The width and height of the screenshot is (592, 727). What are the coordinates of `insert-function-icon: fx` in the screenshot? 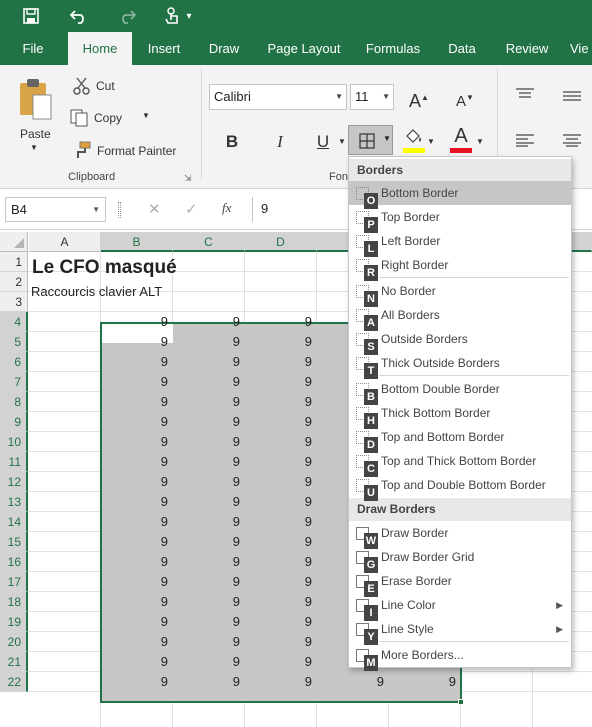 It's located at (226, 208).